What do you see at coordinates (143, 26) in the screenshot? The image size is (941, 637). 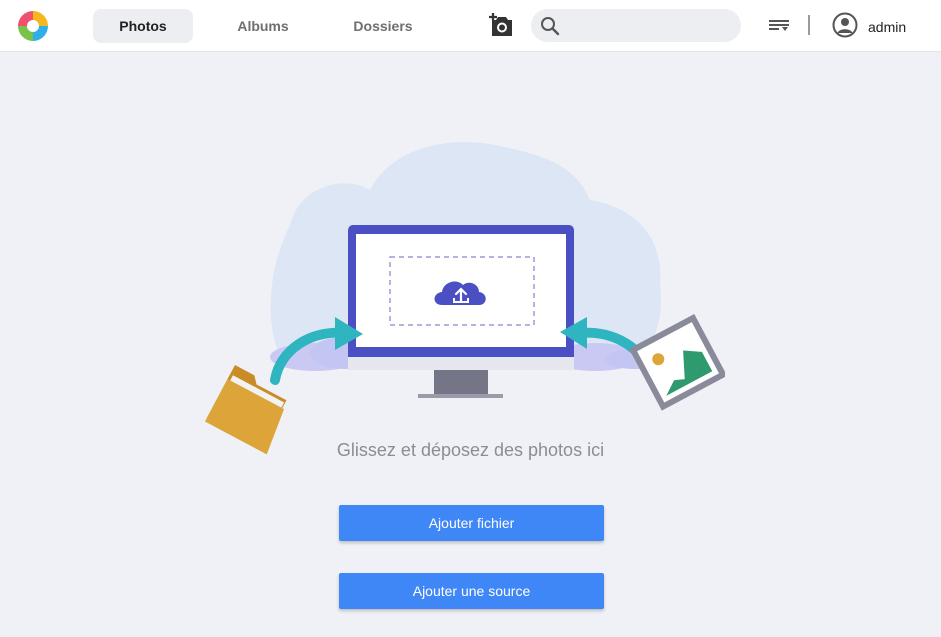 I see `tab-photos: Photos` at bounding box center [143, 26].